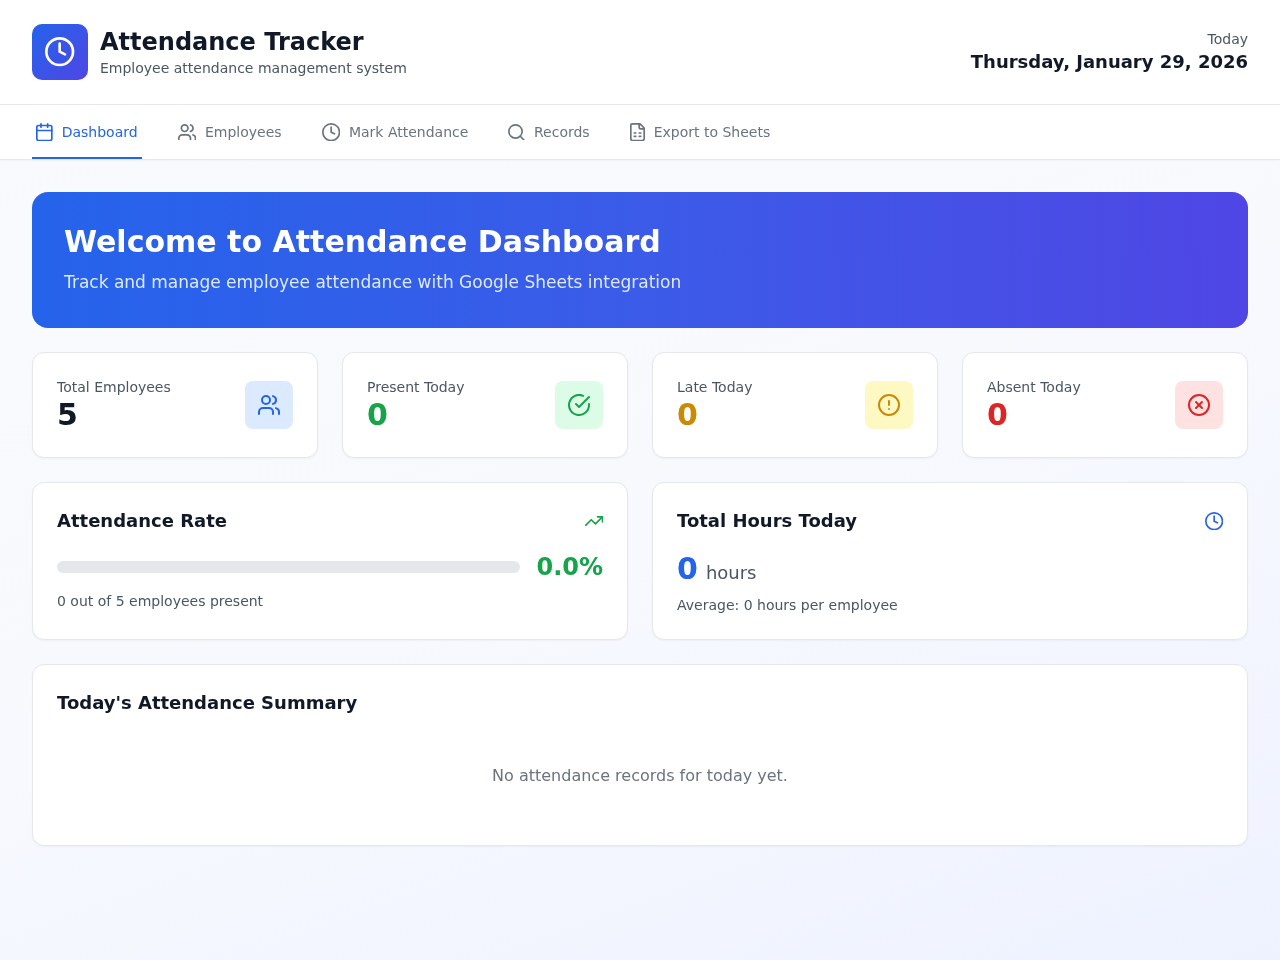 This screenshot has height=960, width=1280. What do you see at coordinates (687, 569) in the screenshot?
I see `hours-value: 0` at bounding box center [687, 569].